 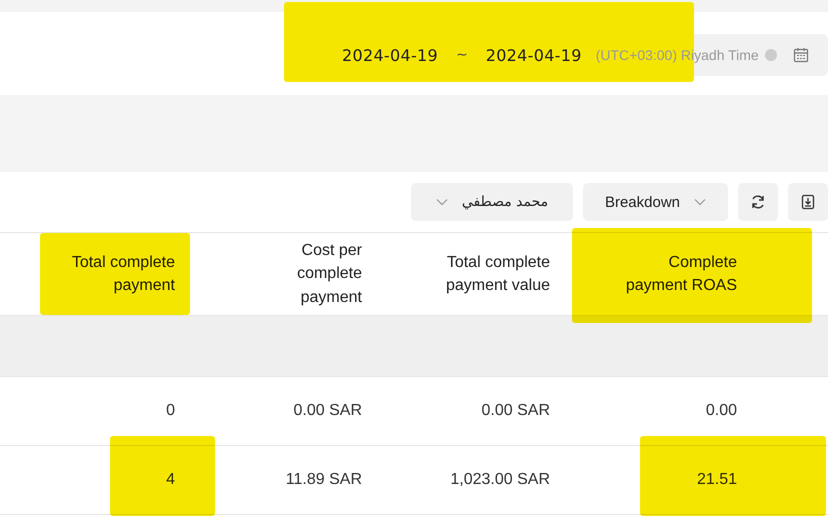 I want to click on end-date: 2024-04-19, so click(x=534, y=55).